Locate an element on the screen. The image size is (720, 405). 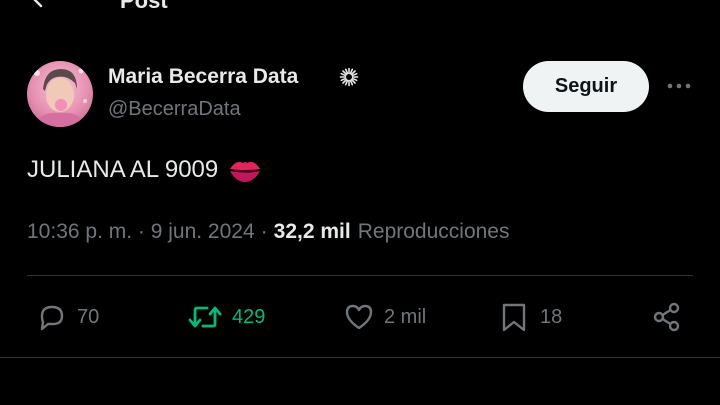
more-options-icon is located at coordinates (679, 86).